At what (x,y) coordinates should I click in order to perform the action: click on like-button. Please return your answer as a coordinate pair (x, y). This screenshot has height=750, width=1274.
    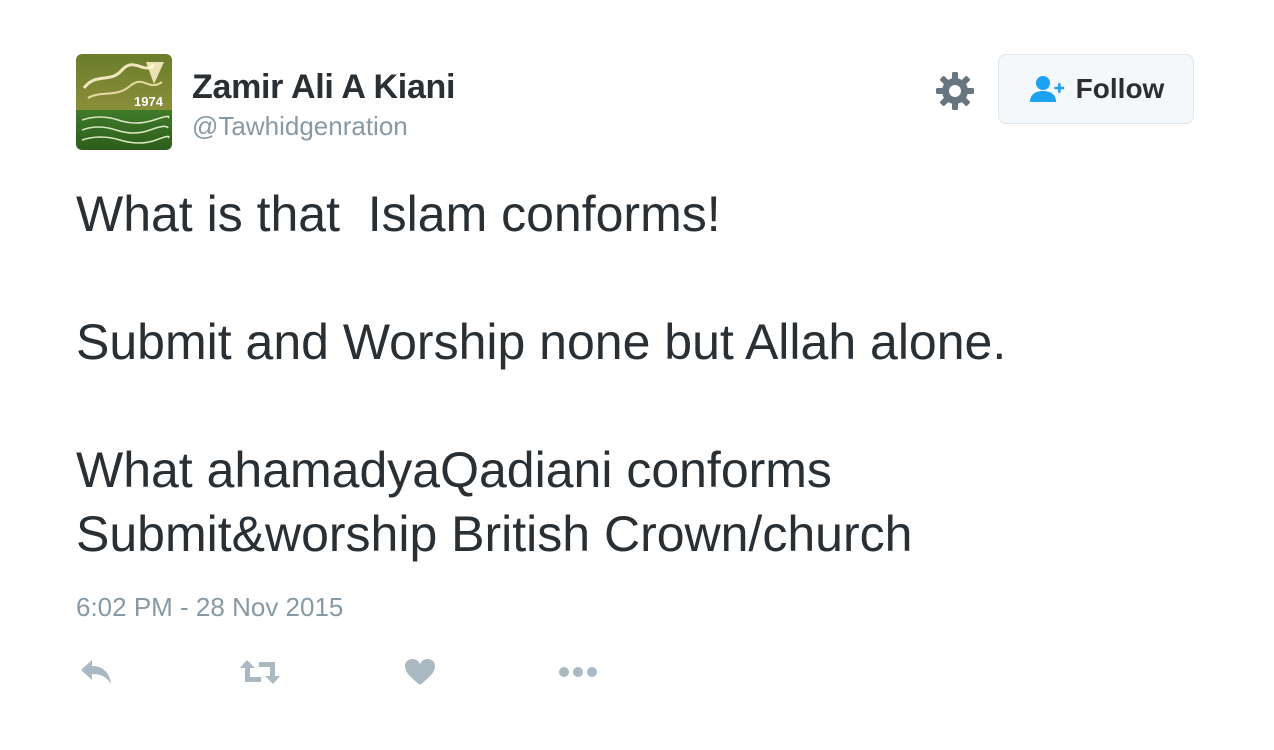
    Looking at the image, I should click on (420, 672).